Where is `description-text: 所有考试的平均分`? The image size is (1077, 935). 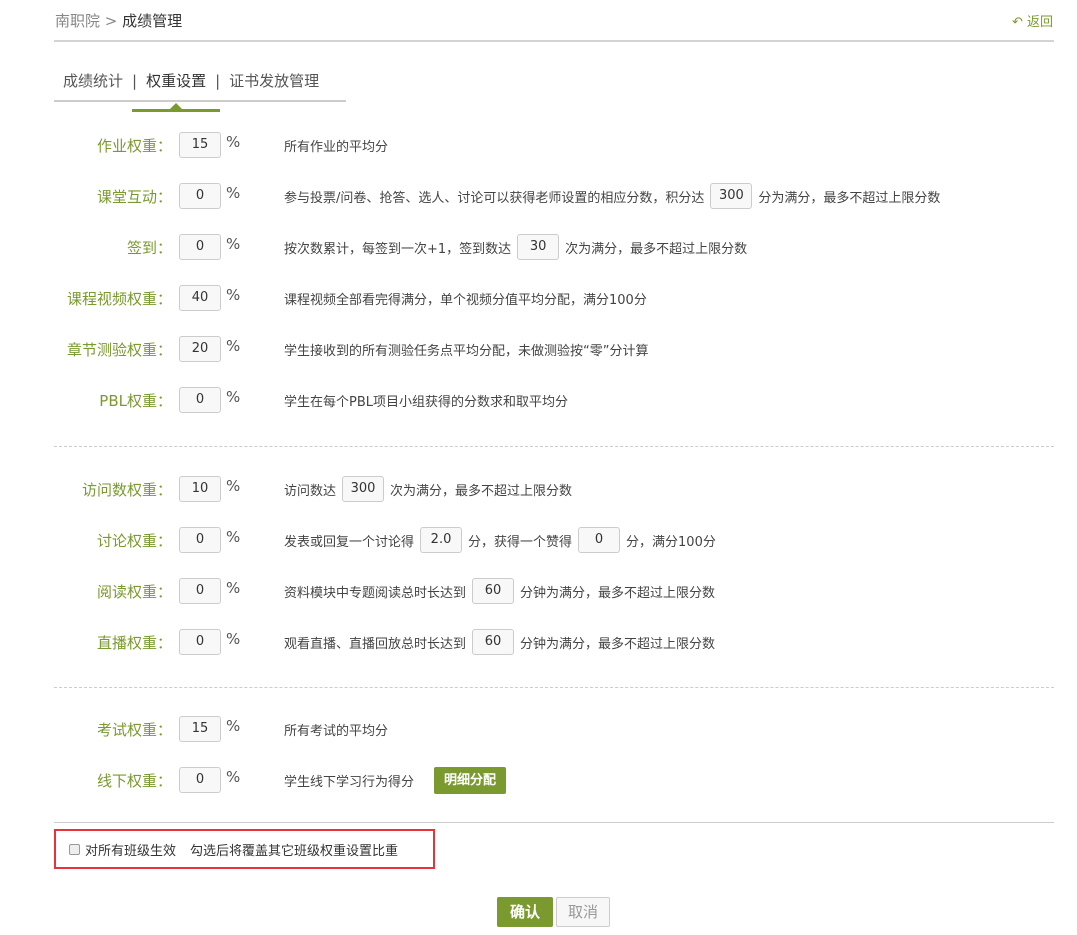
description-text: 所有考试的平均分 is located at coordinates (336, 731).